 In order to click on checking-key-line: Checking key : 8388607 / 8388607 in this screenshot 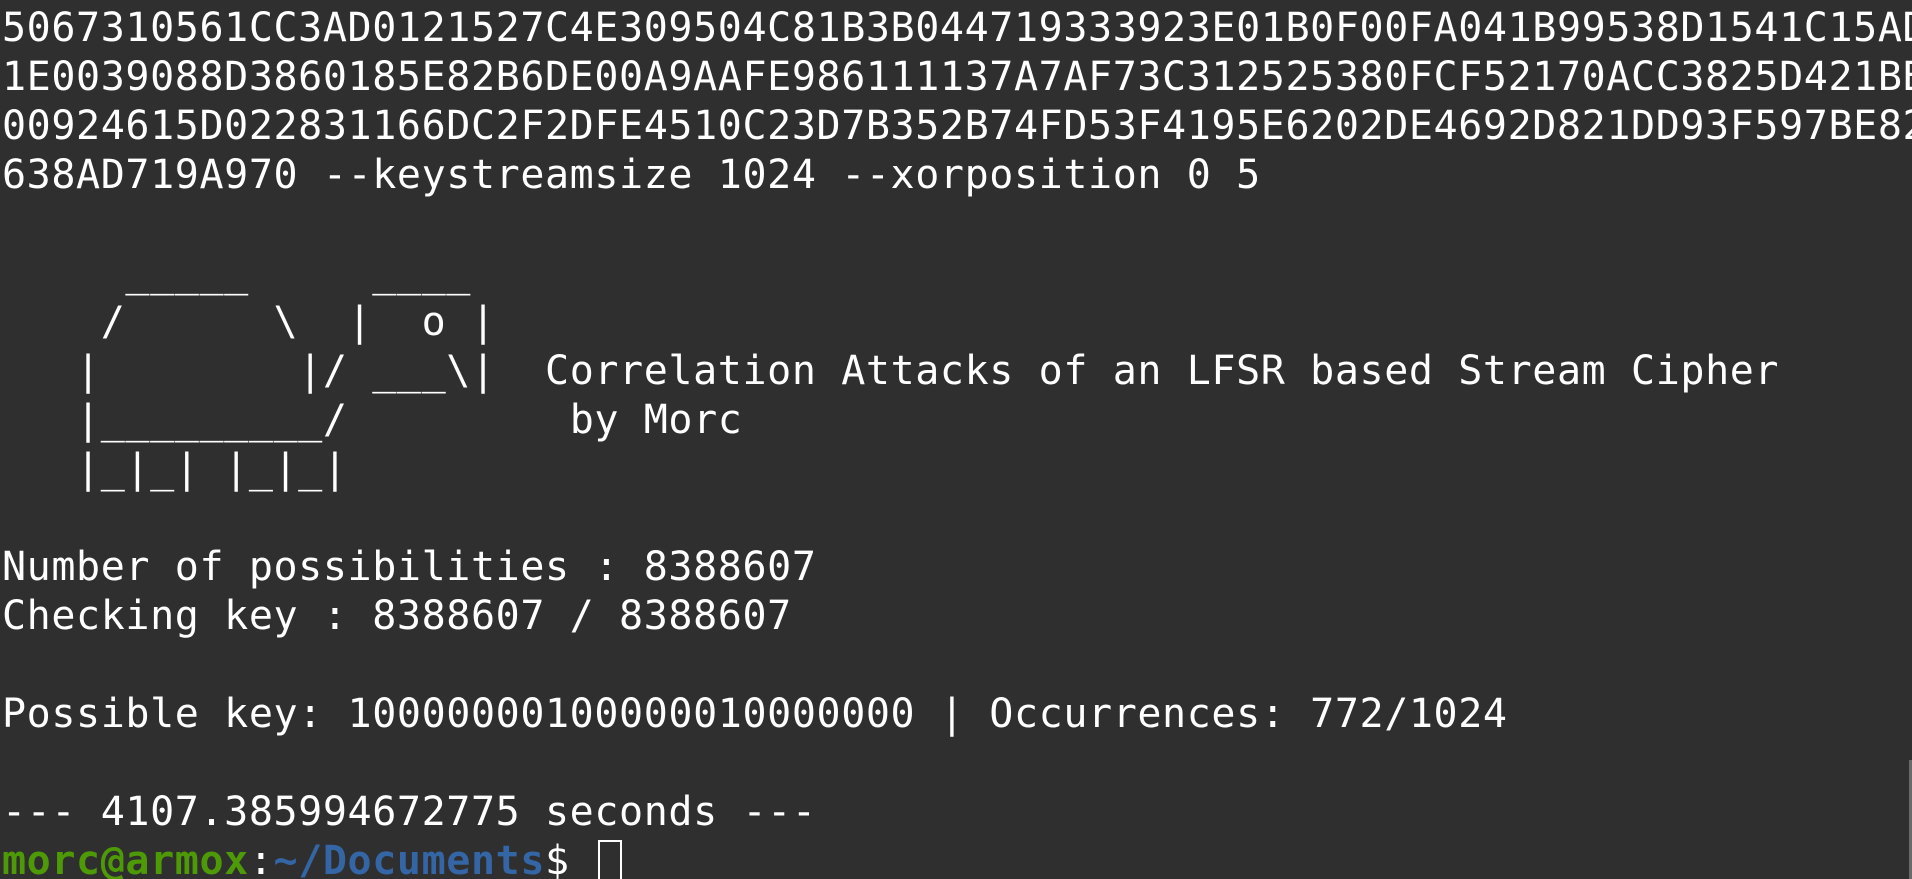, I will do `click(397, 616)`.